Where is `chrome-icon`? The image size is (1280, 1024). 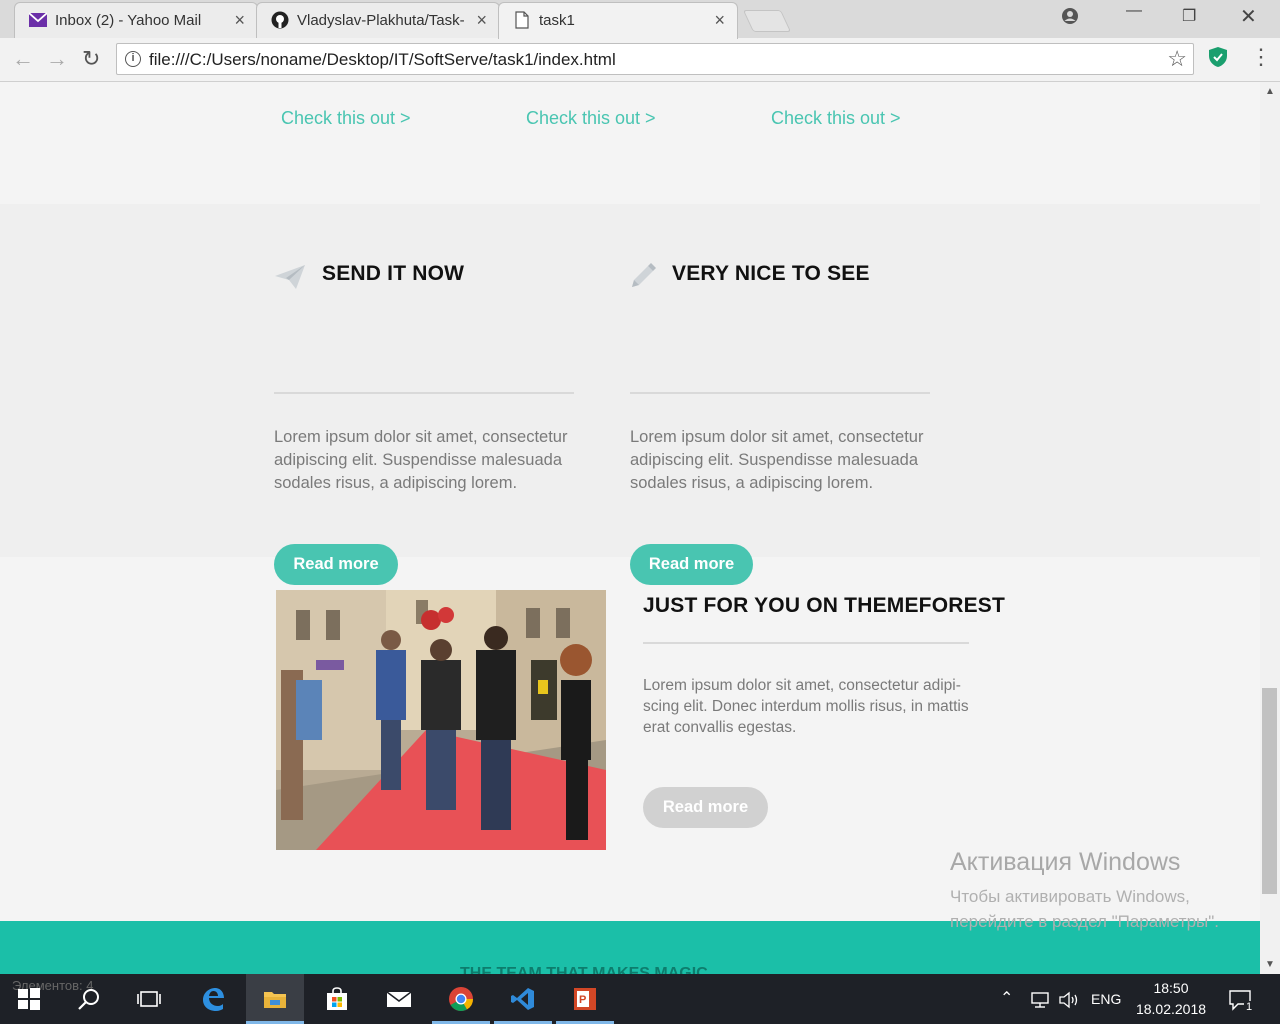 chrome-icon is located at coordinates (461, 999).